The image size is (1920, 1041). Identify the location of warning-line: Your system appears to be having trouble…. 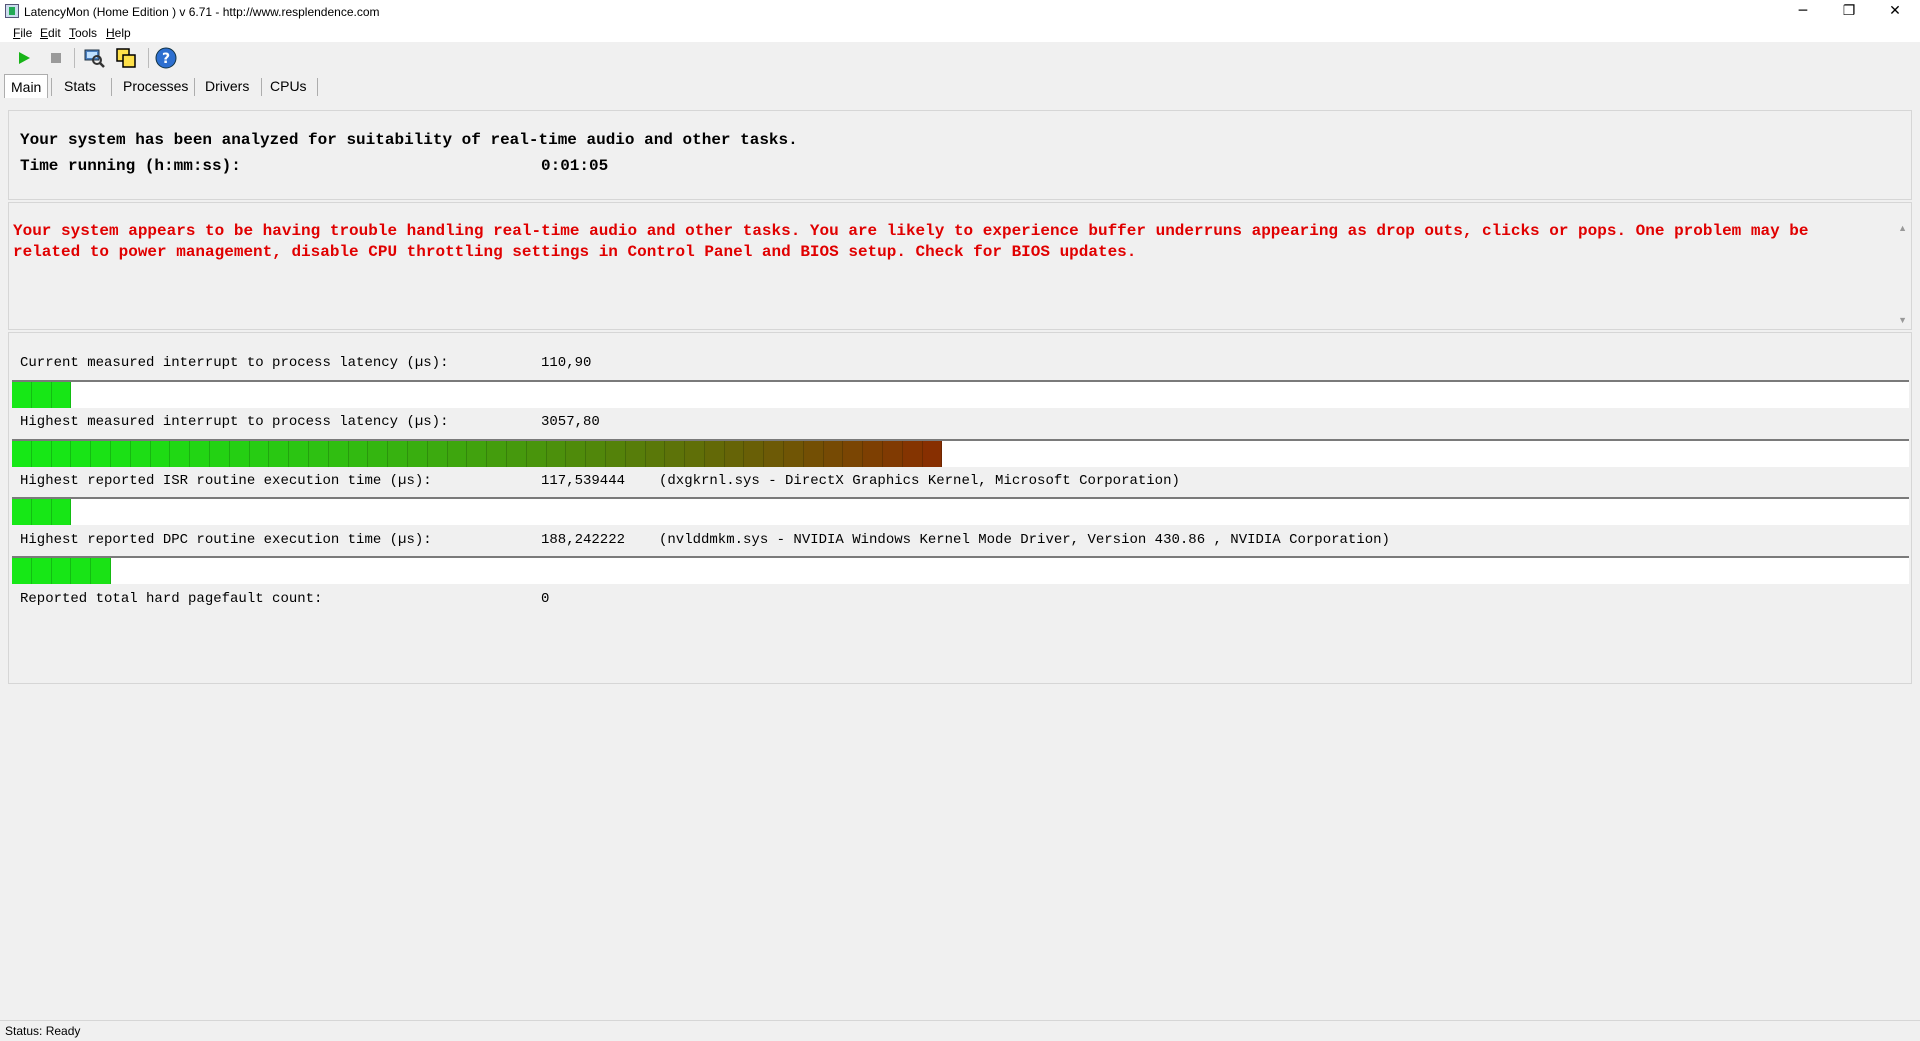
(911, 231).